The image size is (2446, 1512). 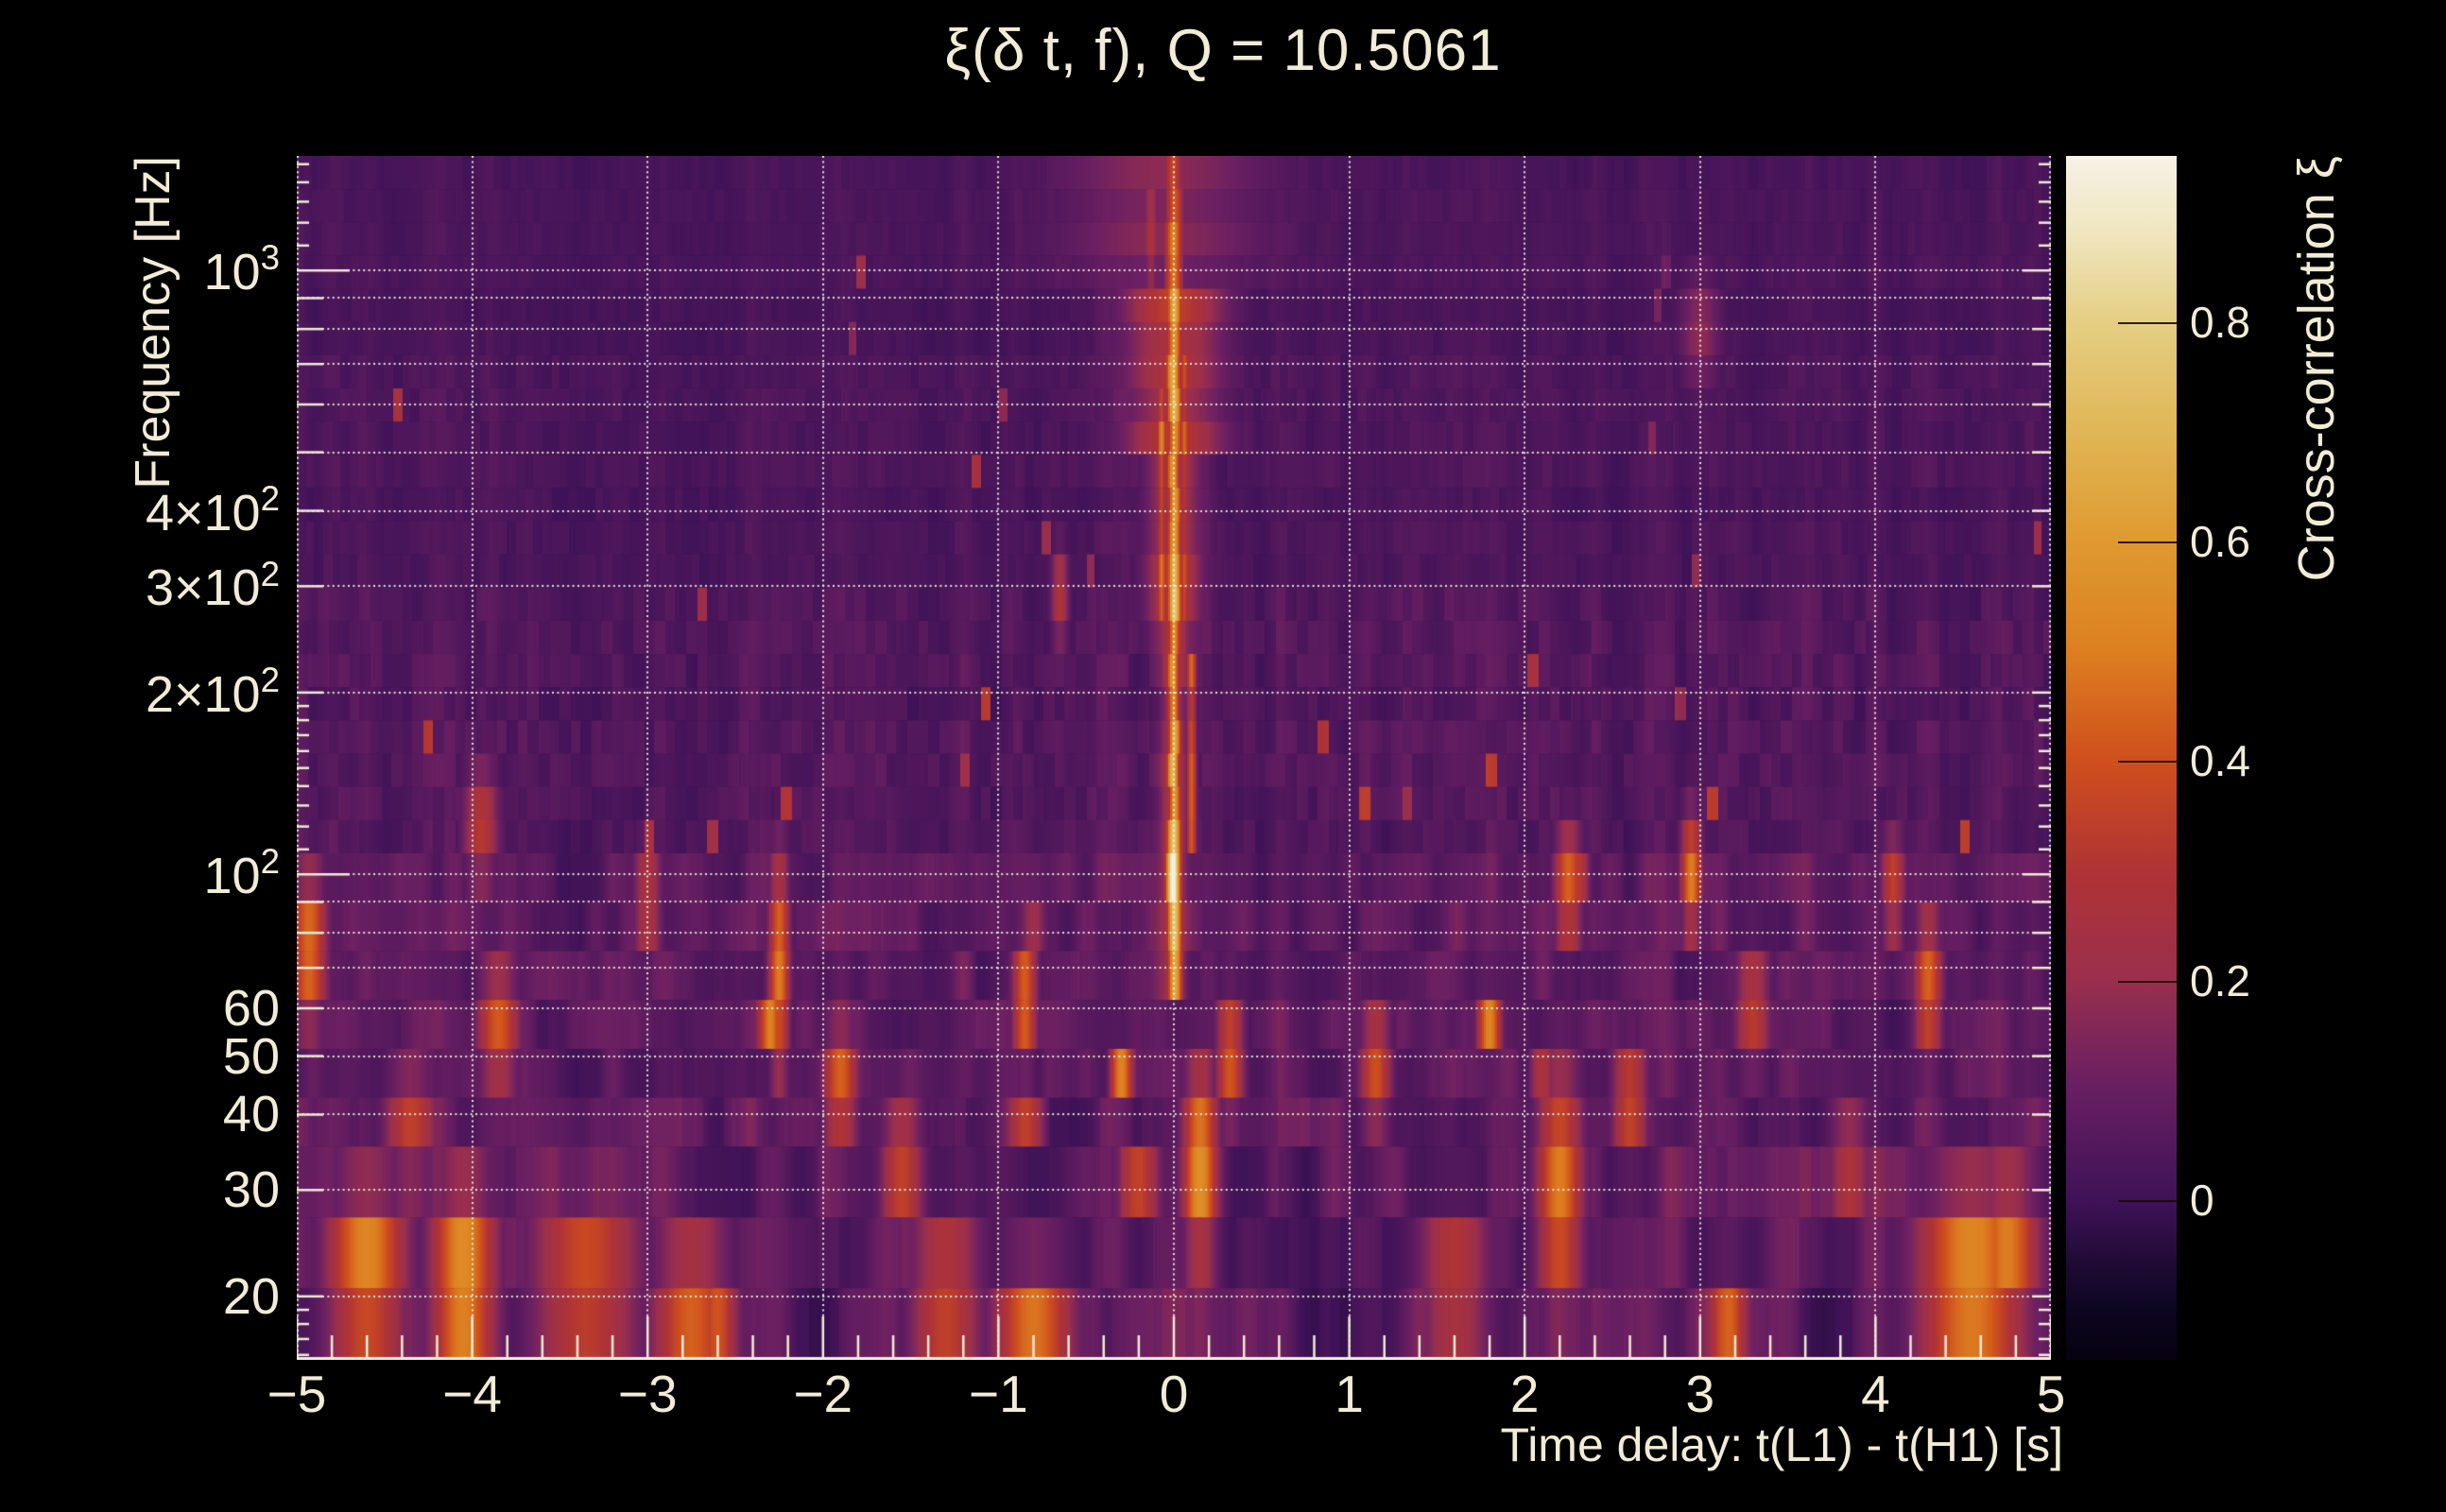 What do you see at coordinates (251, 1114) in the screenshot?
I see `y-tick-label: 40` at bounding box center [251, 1114].